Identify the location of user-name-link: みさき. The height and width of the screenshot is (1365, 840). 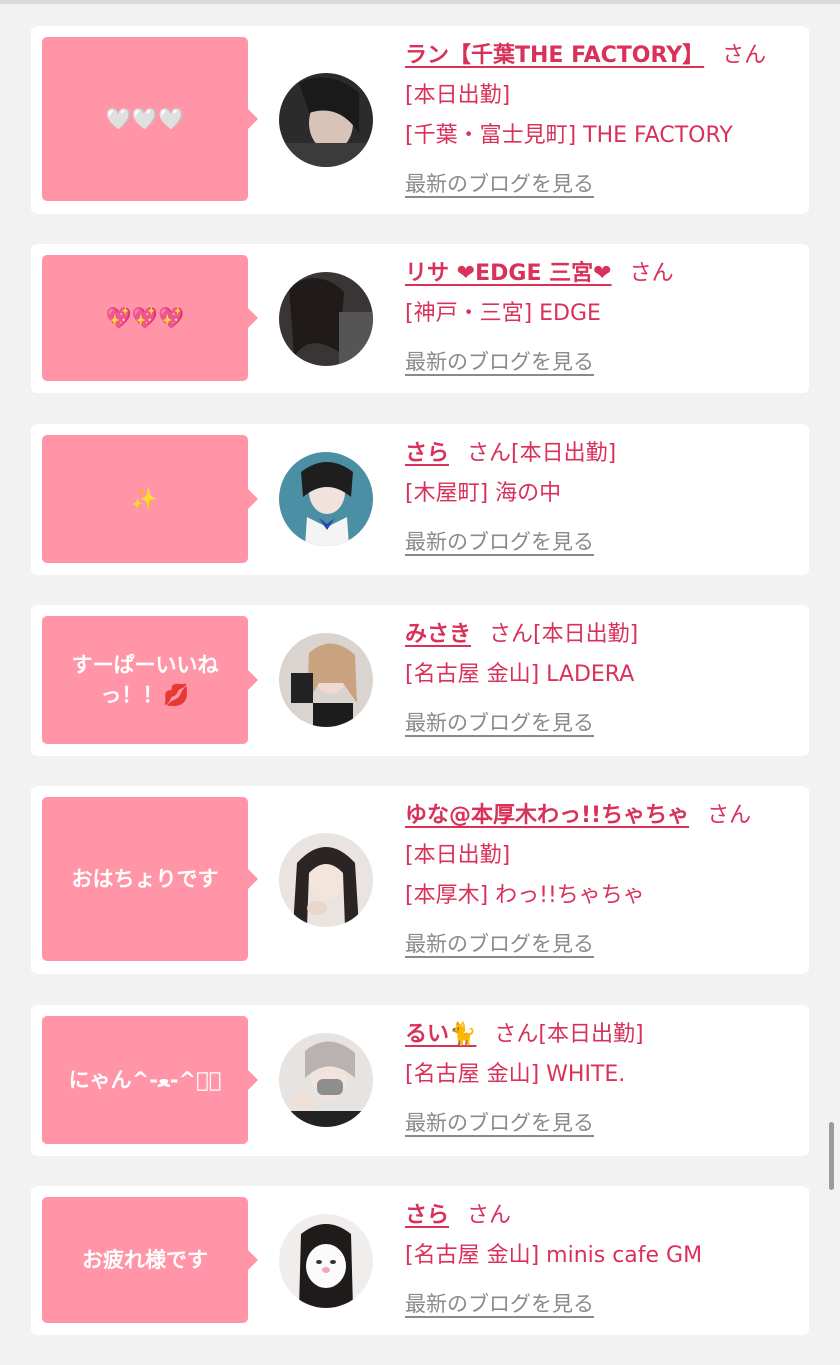
(438, 634).